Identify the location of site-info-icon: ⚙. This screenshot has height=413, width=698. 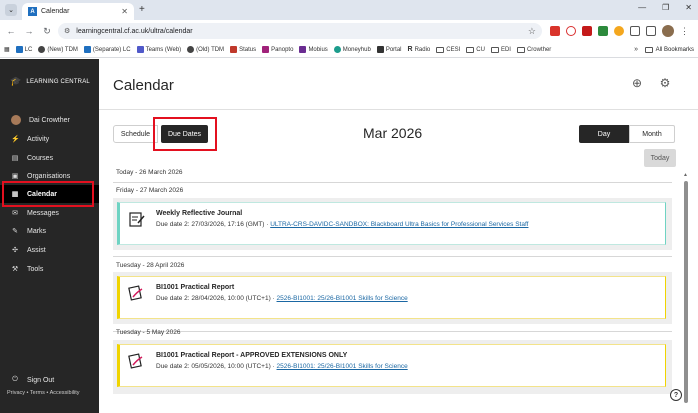
(67, 31).